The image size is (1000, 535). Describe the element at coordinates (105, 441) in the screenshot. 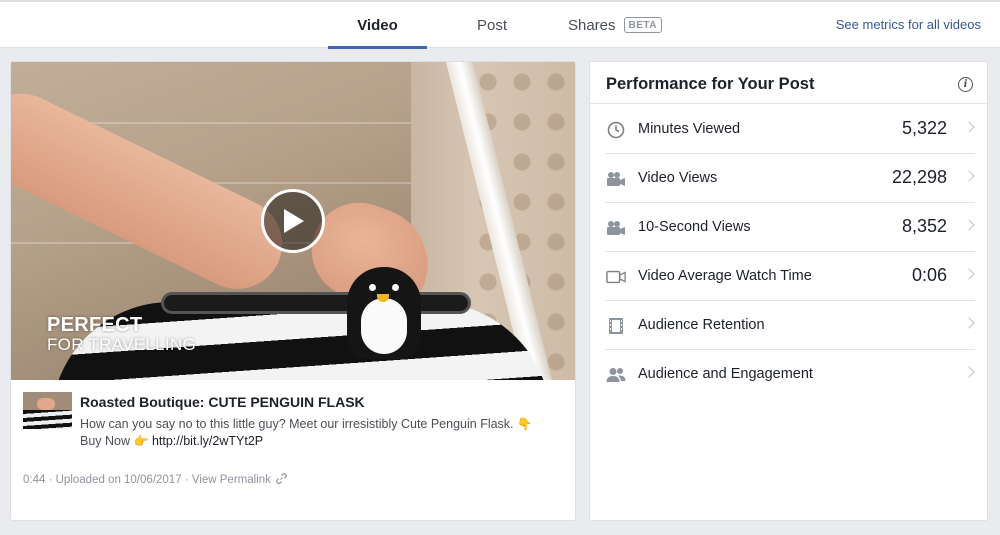

I see `post-cta: Buy Now` at that location.